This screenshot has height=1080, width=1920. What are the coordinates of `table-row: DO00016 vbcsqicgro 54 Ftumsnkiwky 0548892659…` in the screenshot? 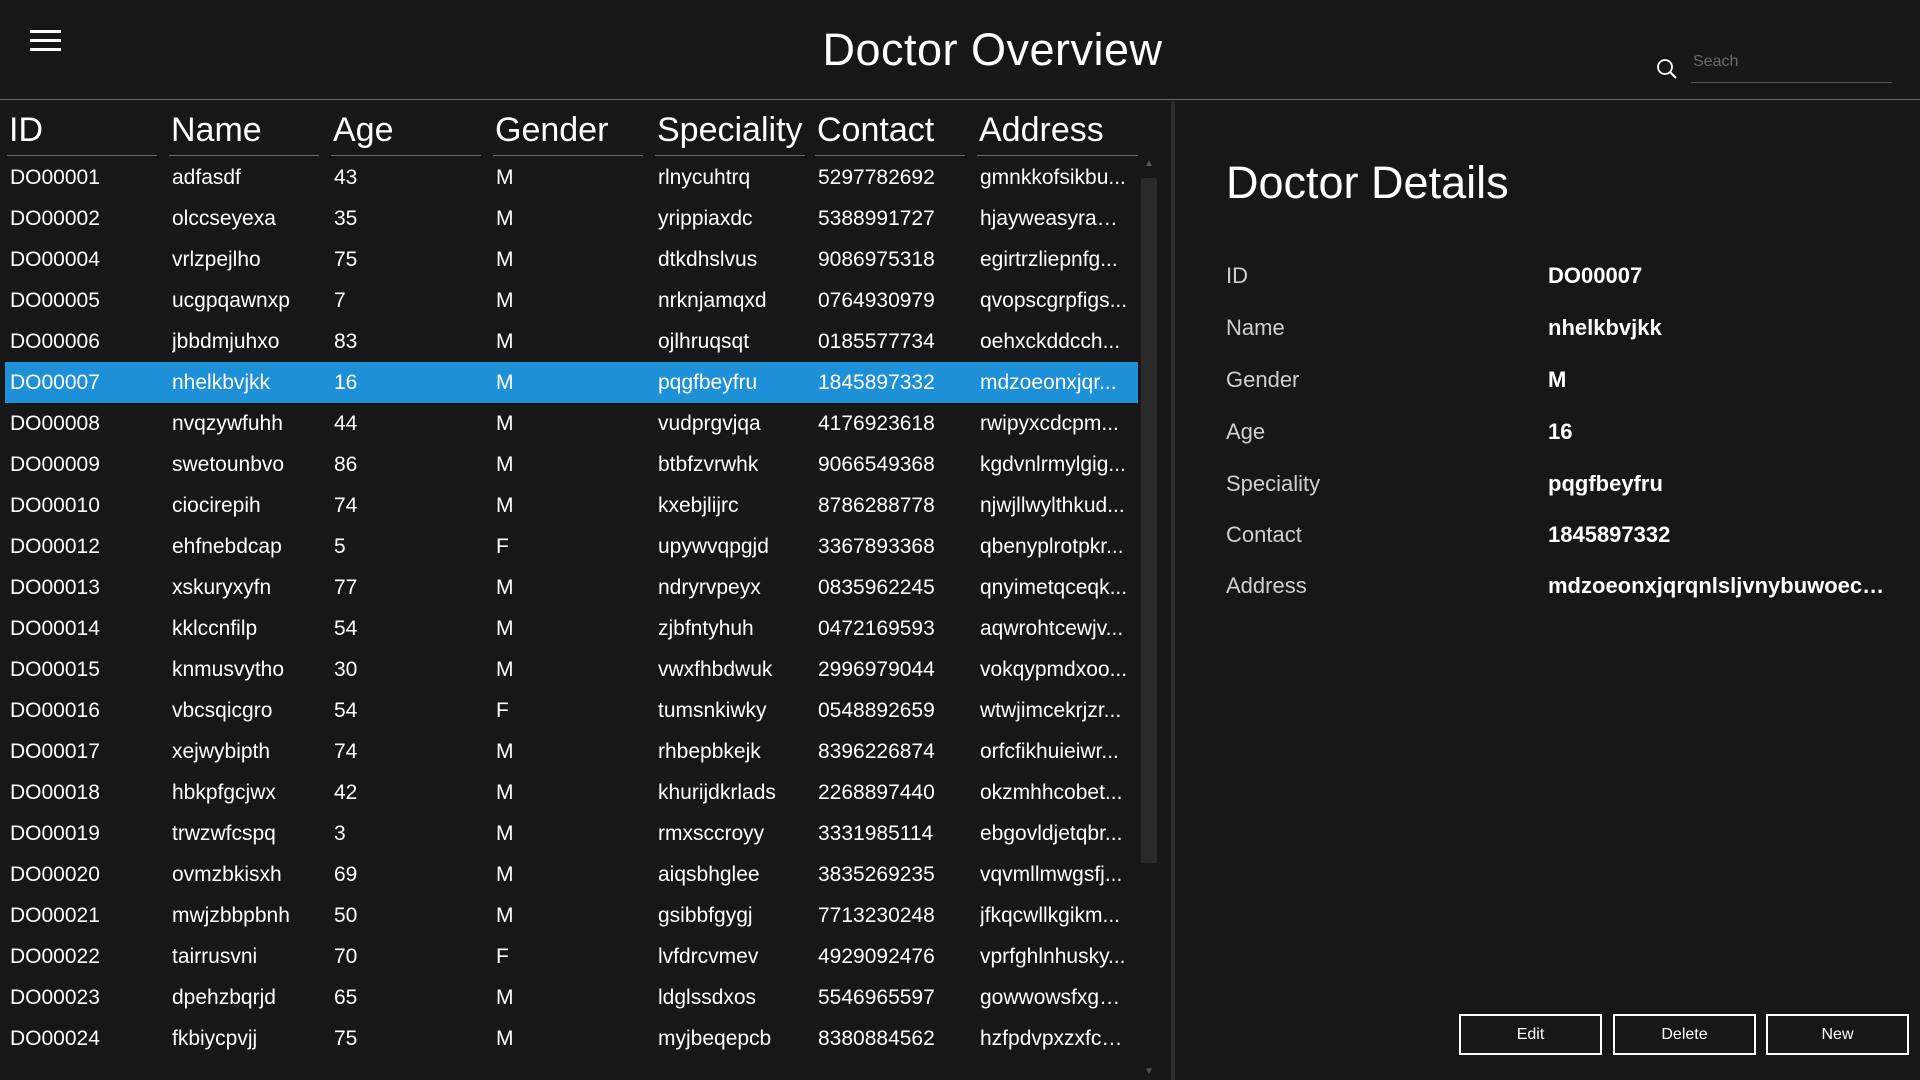 It's located at (571, 710).